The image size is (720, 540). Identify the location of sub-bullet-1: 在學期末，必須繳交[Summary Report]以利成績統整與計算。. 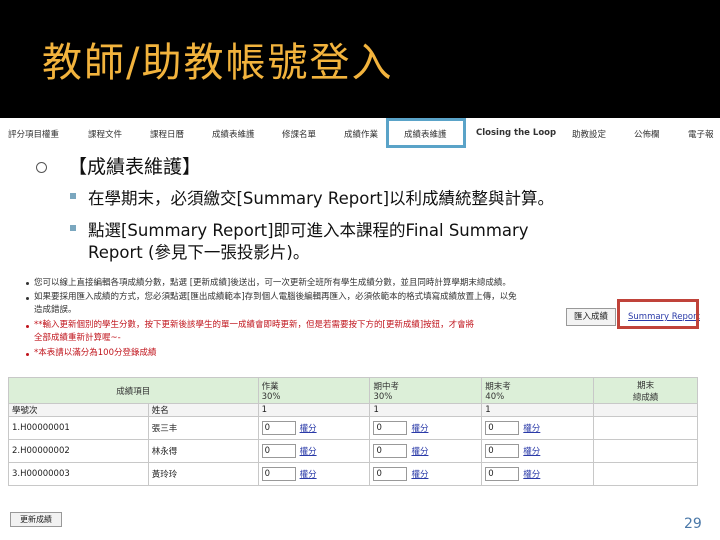
(321, 198).